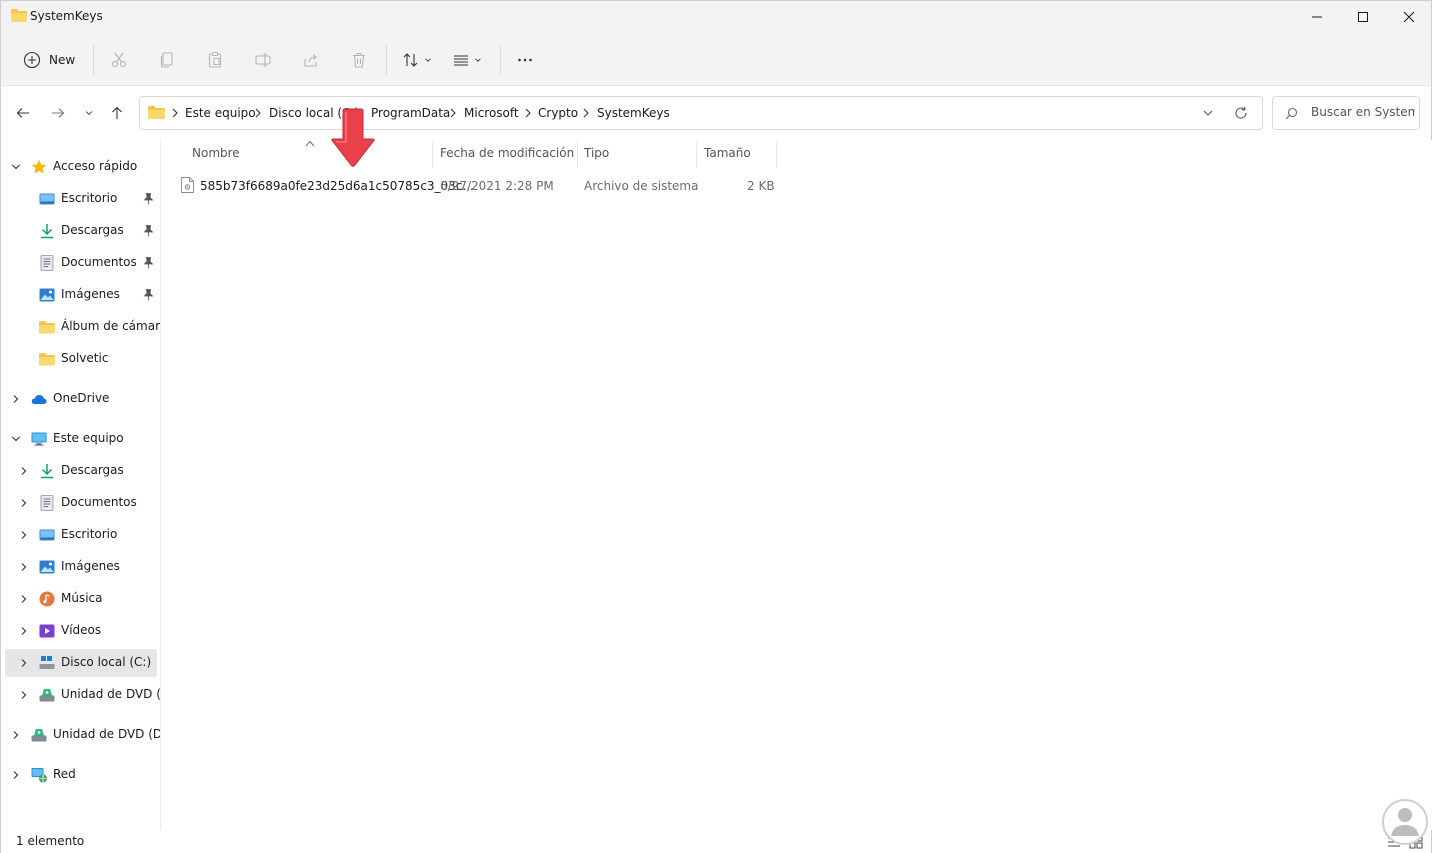 The width and height of the screenshot is (1432, 853). Describe the element at coordinates (92, 230) in the screenshot. I see `sidebar-item-label: Descargas` at that location.